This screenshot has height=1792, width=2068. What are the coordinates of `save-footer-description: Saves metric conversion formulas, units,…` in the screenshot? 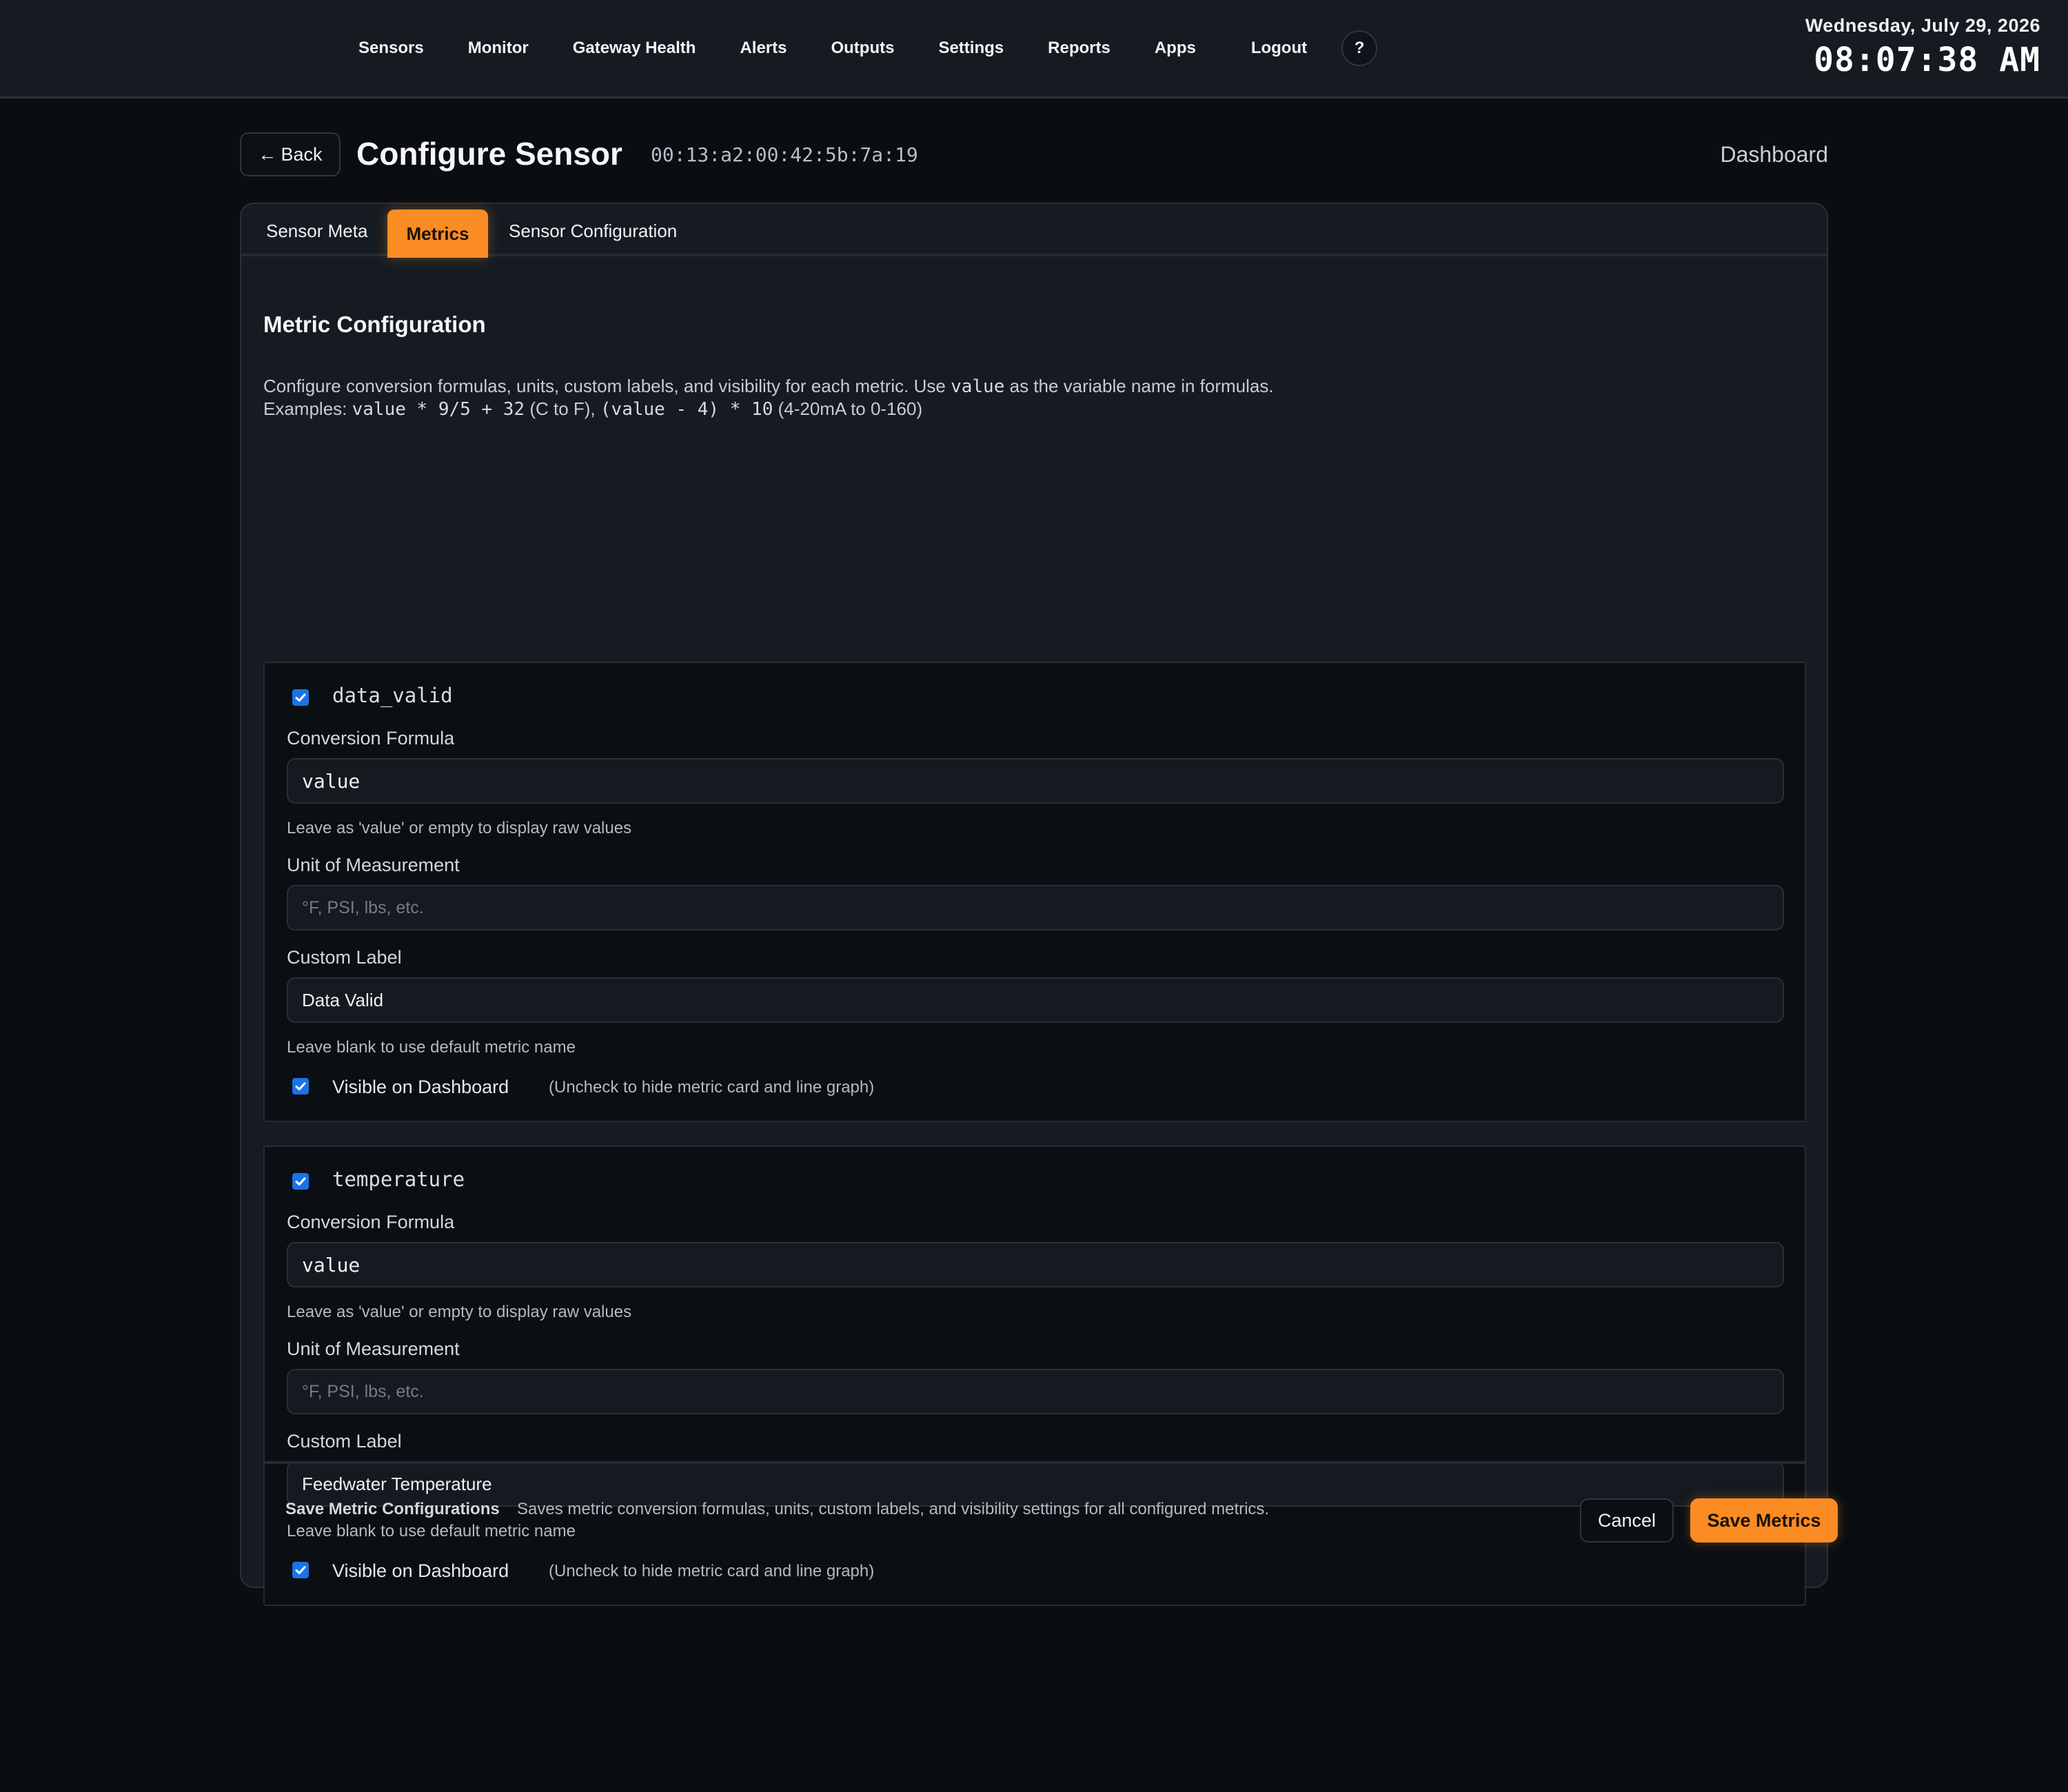 It's located at (893, 1509).